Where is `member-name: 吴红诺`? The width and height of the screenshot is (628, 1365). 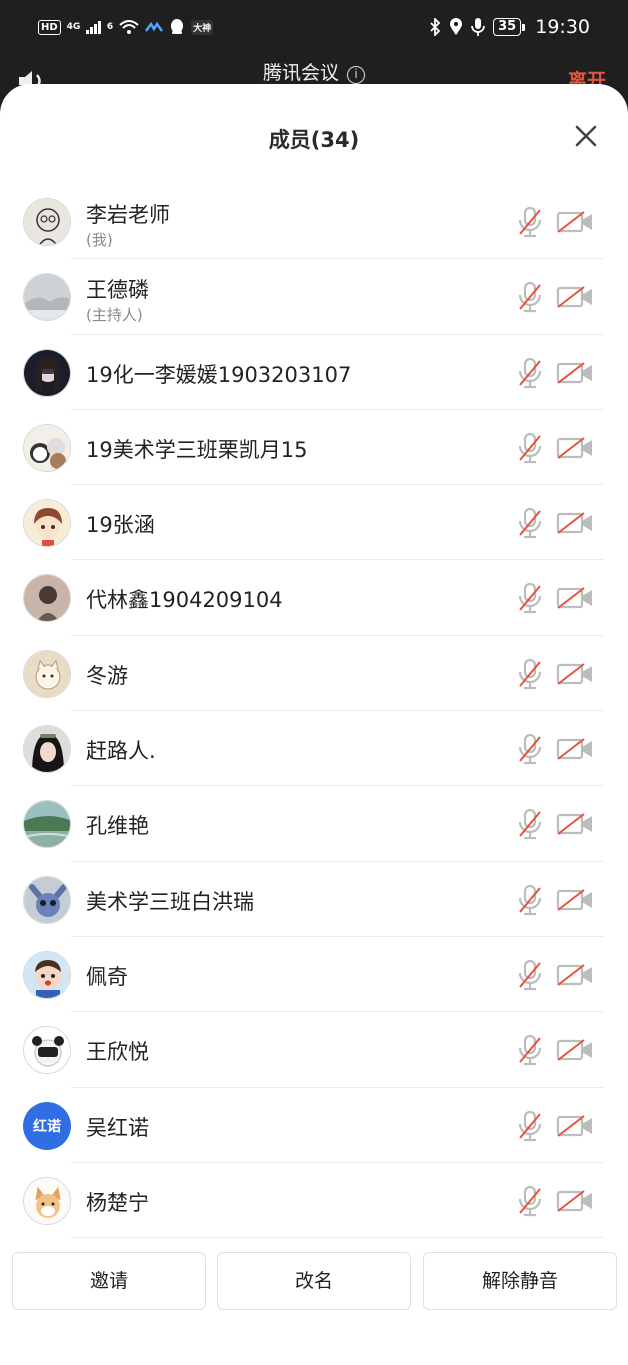
member-name: 吴红诺 is located at coordinates (117, 1127).